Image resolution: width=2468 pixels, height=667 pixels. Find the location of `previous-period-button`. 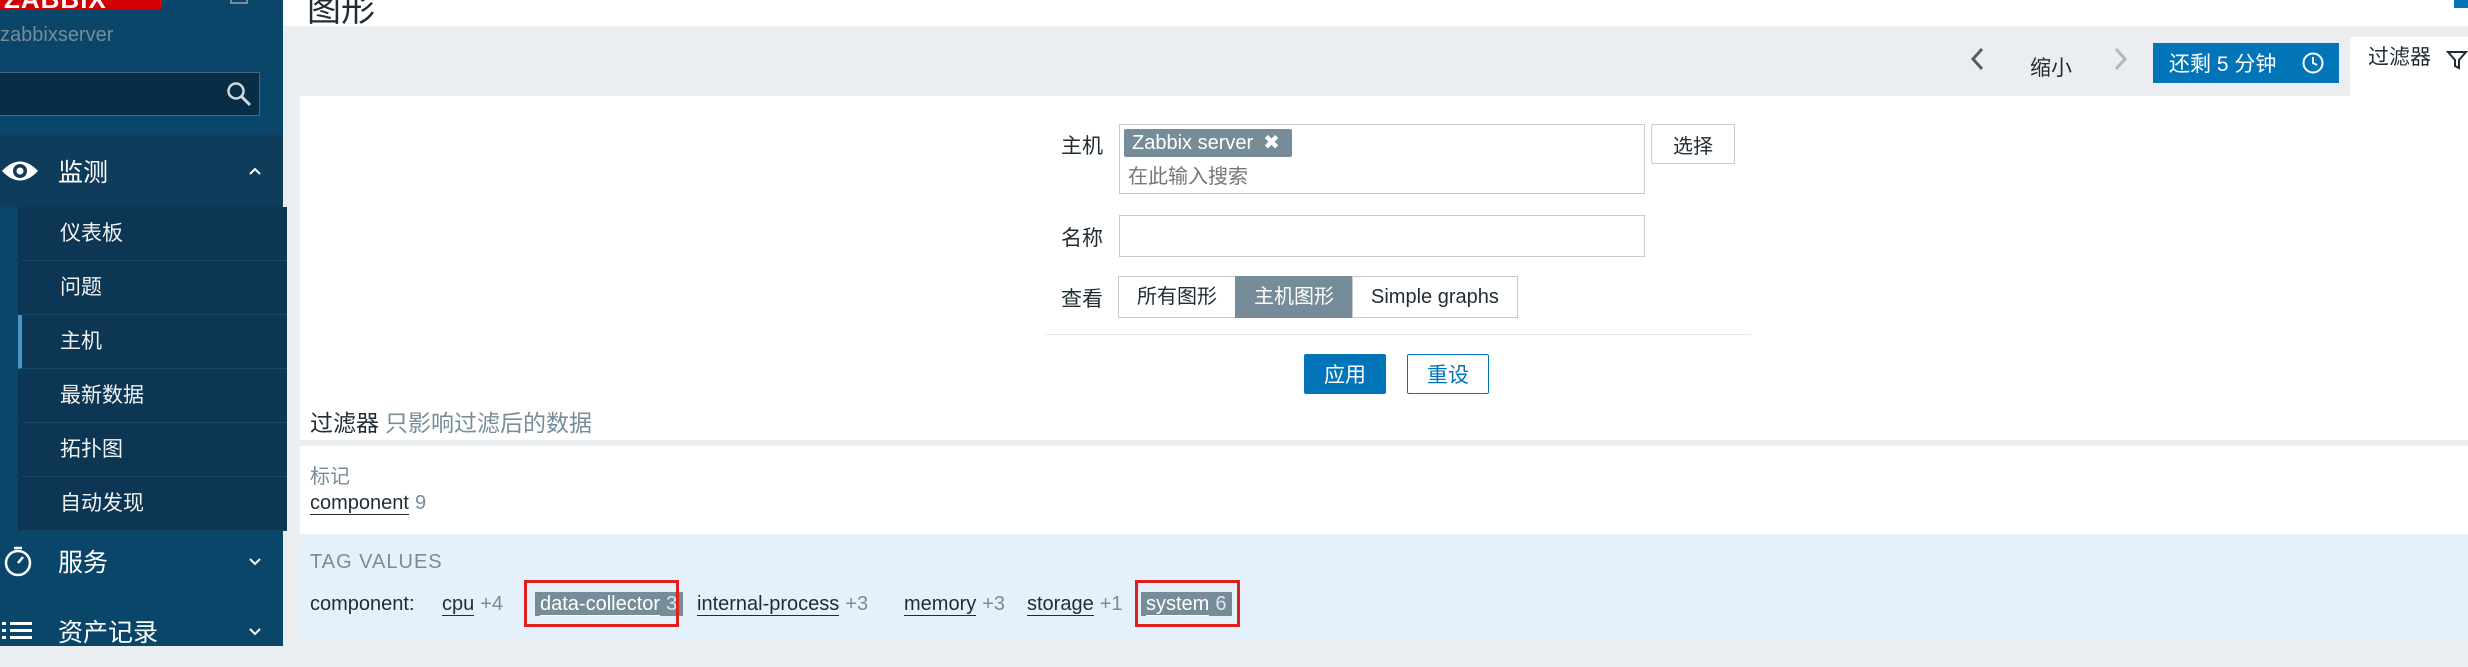

previous-period-button is located at coordinates (1977, 63).